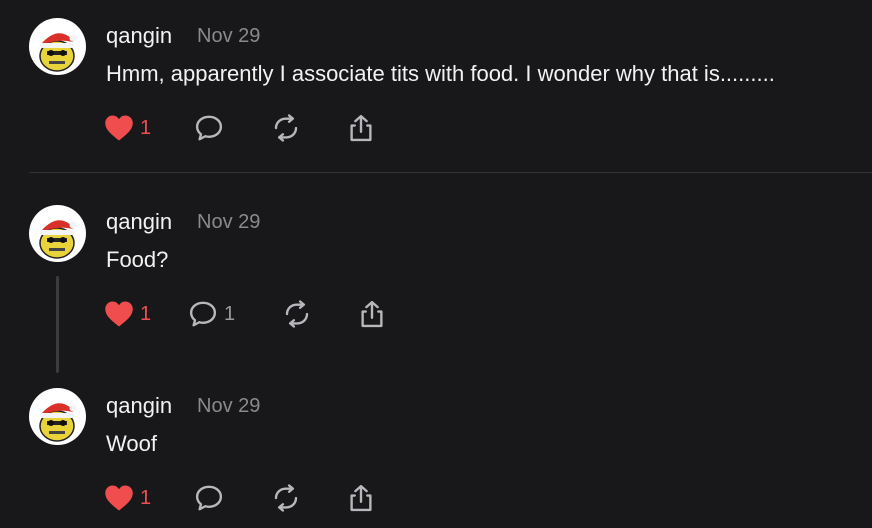  I want to click on reply-count: 1, so click(230, 314).